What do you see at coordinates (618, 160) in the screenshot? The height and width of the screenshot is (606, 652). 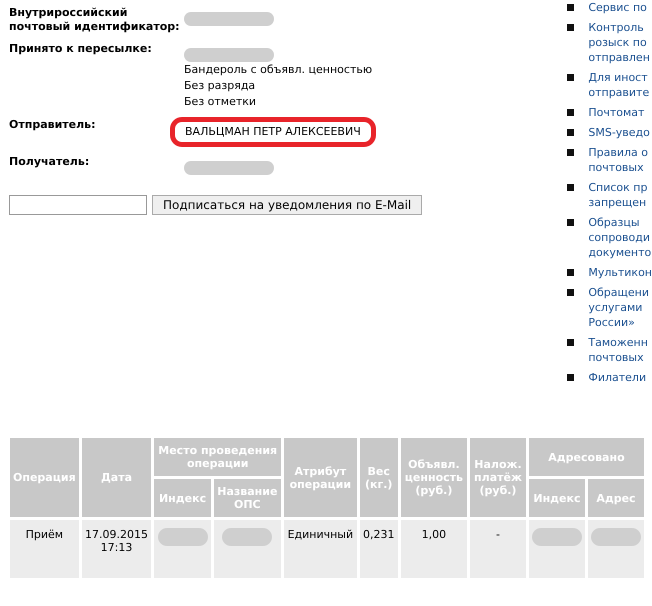 I see `sidebar-link: Правила о почтовых` at bounding box center [618, 160].